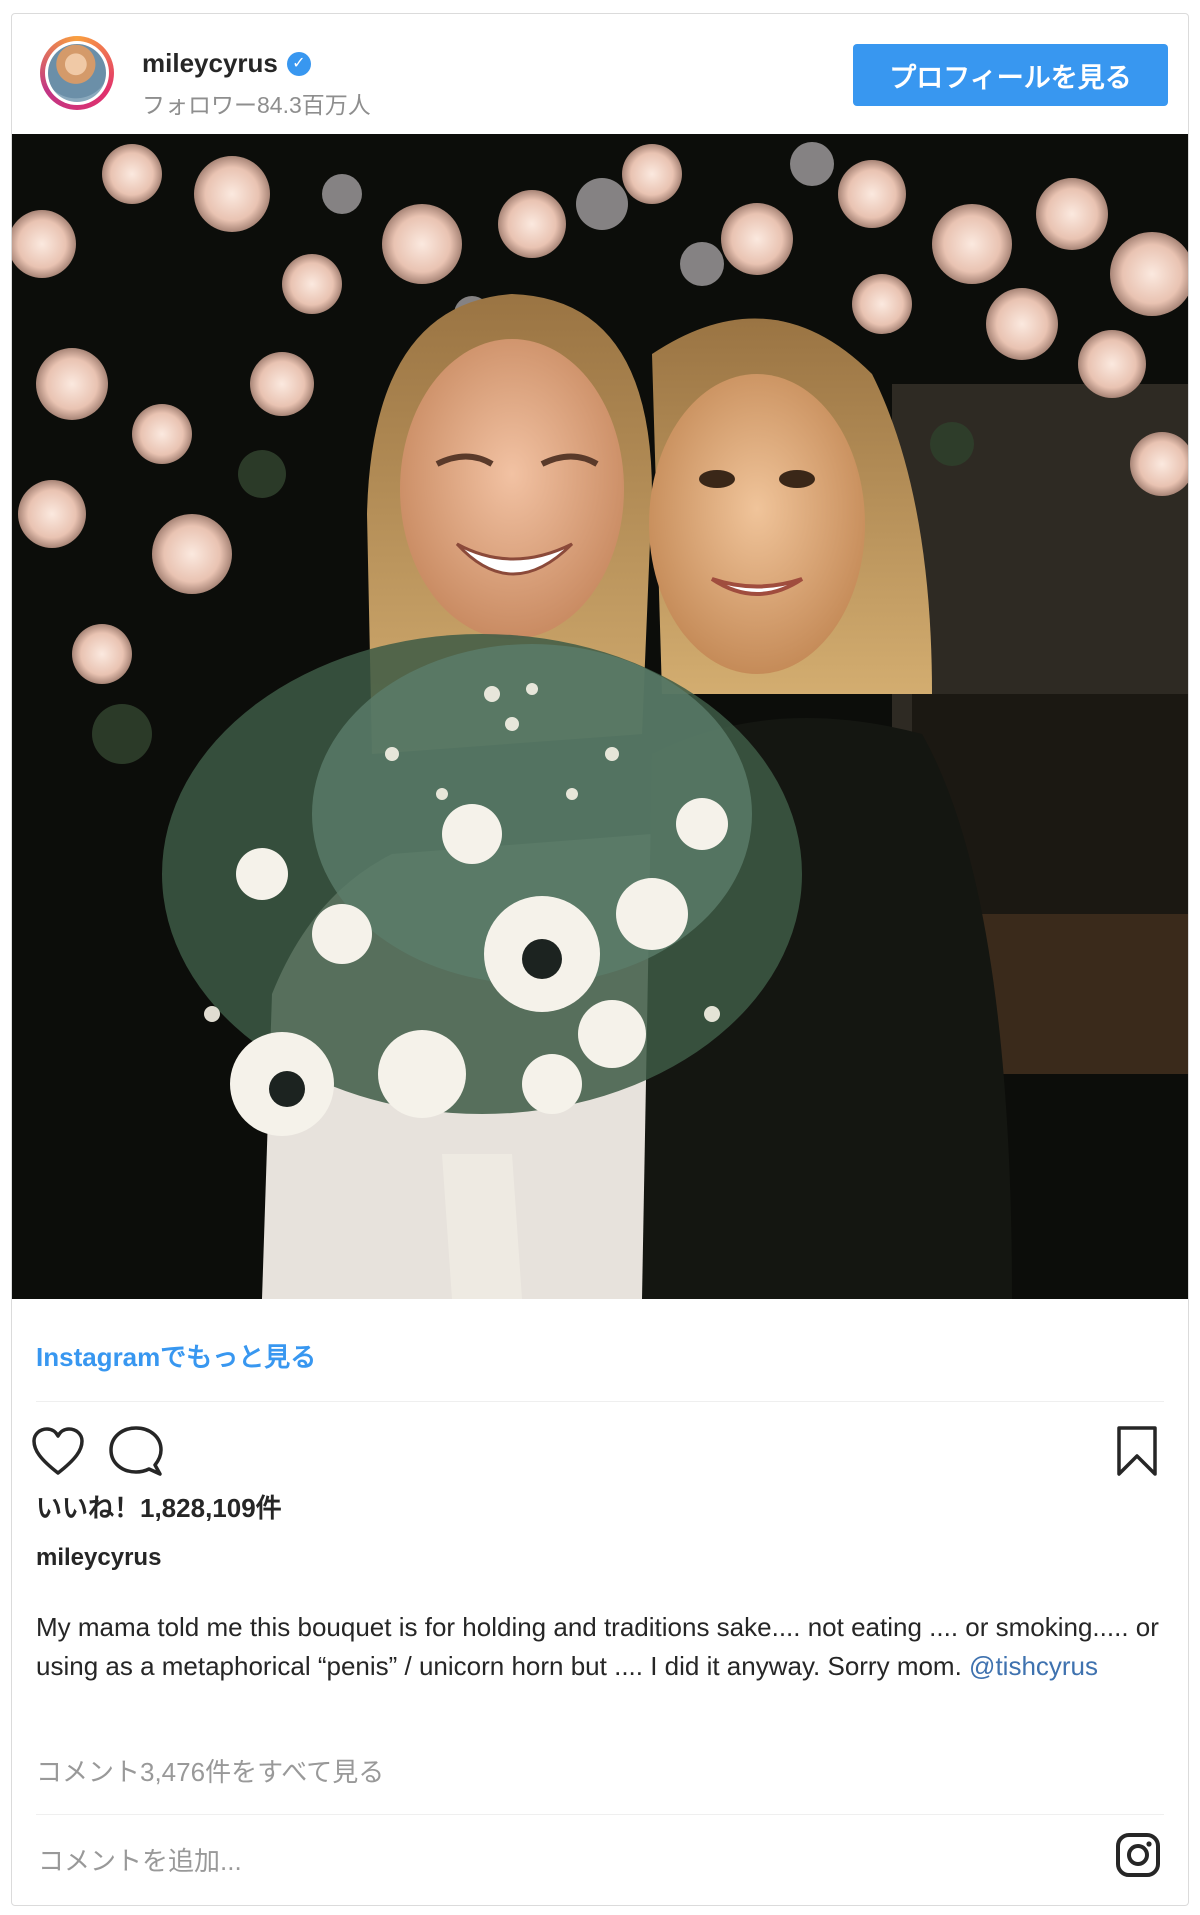  What do you see at coordinates (256, 105) in the screenshot?
I see `follower-count: フォロワー84.3百万人` at bounding box center [256, 105].